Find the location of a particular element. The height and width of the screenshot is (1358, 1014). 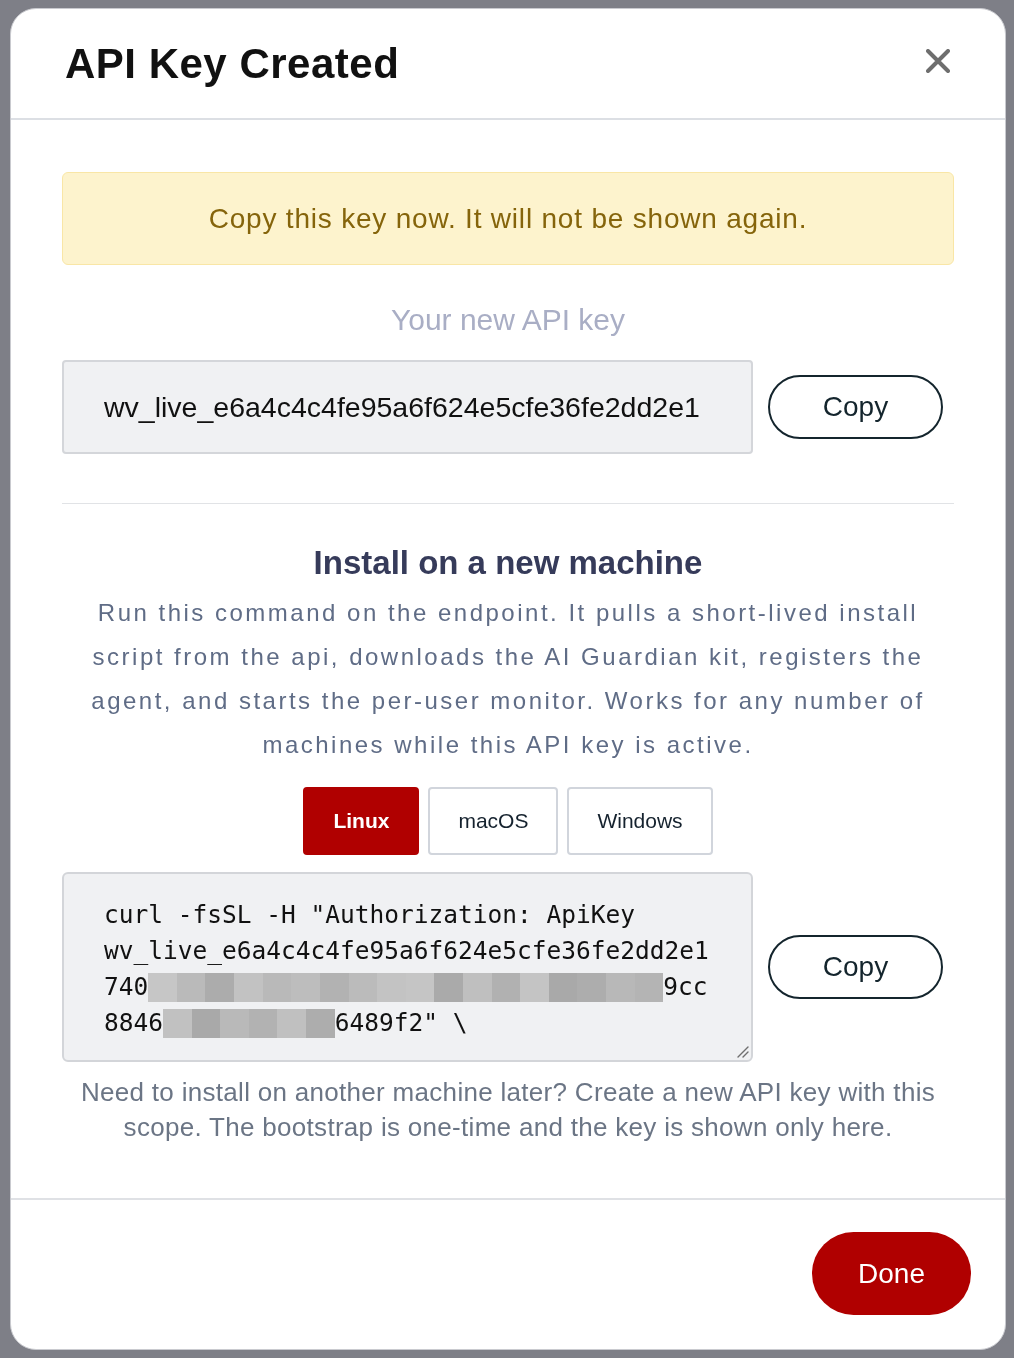

command-text: curl -fsSL -H "Authorization: ApiKey is located at coordinates (369, 915).